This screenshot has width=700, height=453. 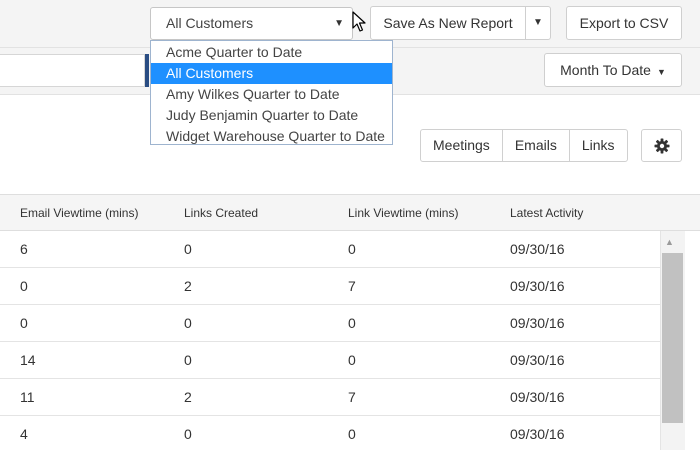 What do you see at coordinates (147, 70) in the screenshot?
I see `accent-strip` at bounding box center [147, 70].